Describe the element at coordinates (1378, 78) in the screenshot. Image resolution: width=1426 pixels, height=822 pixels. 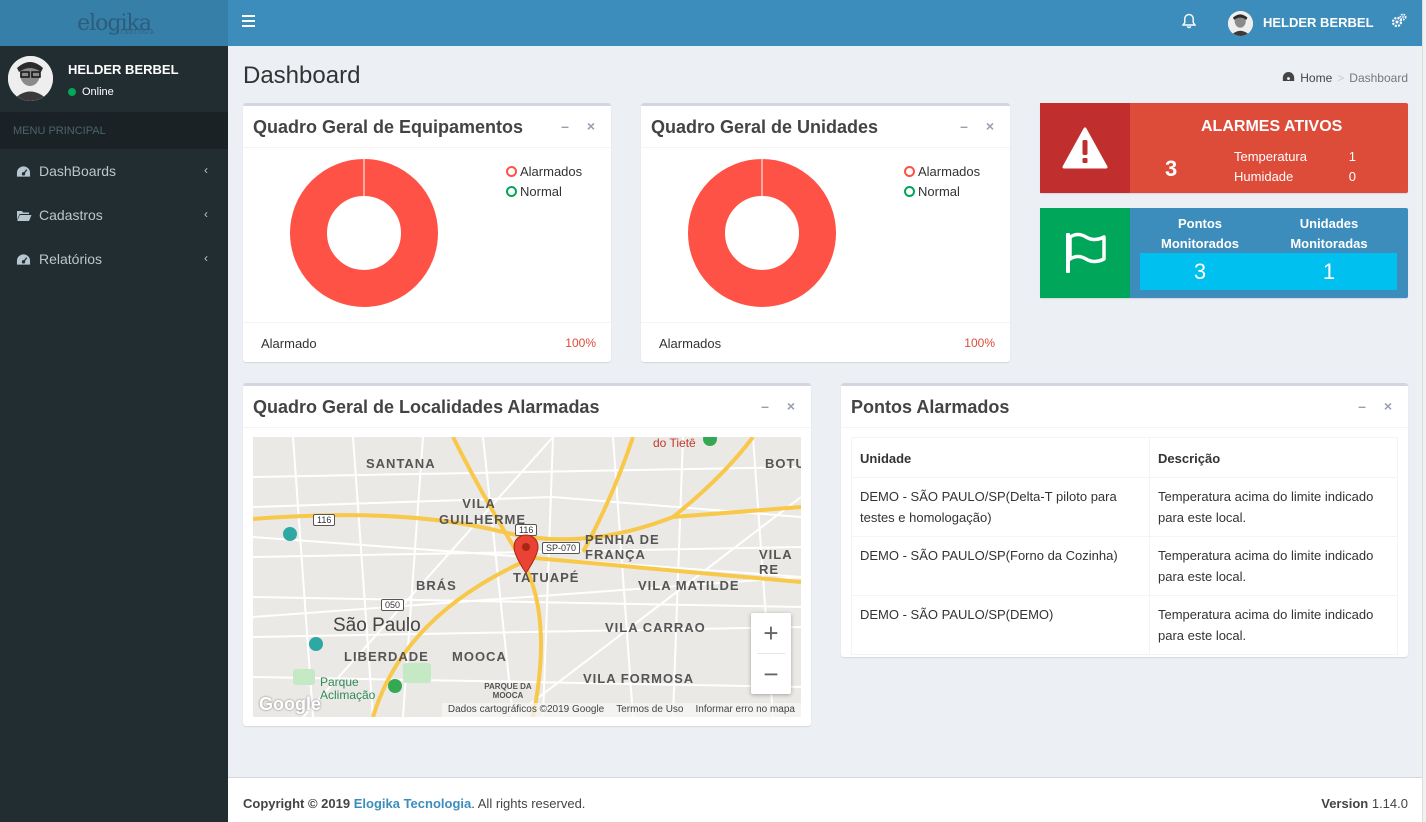
I see `breadcrumb-current: Dashboard` at that location.